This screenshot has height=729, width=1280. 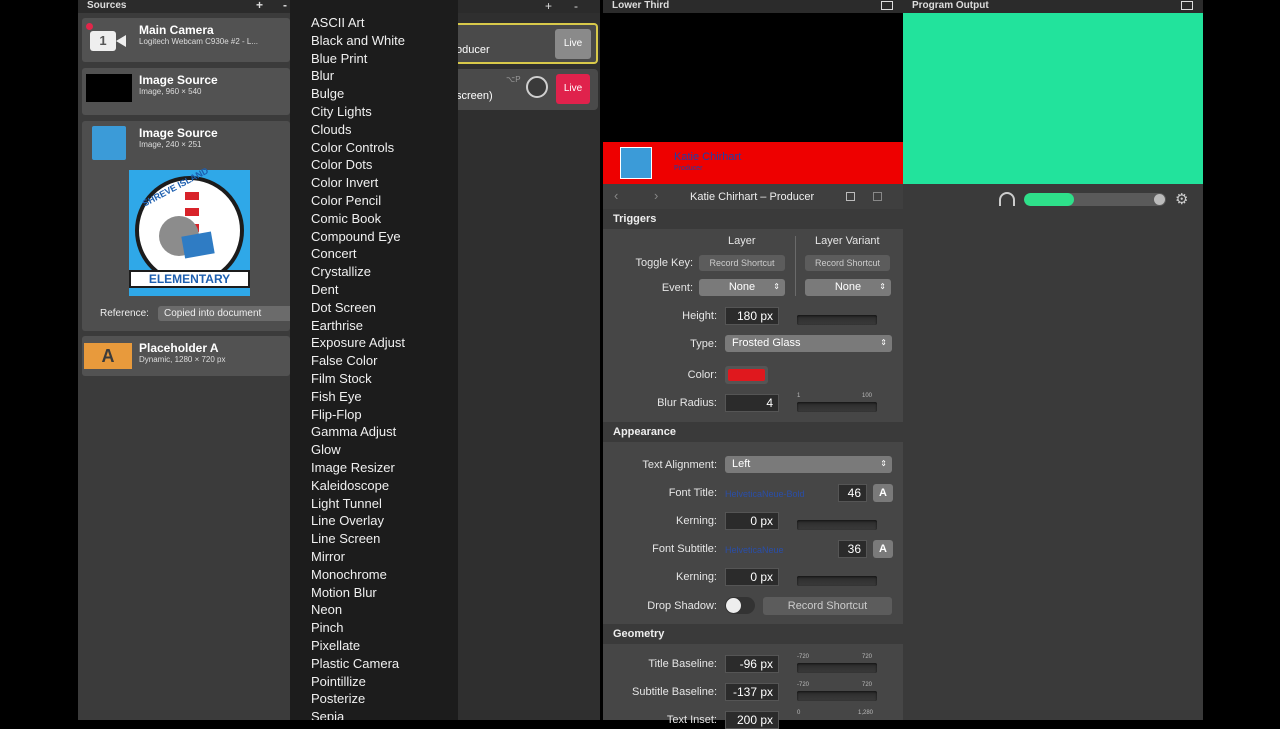 I want to click on menu-item: Image Resizer, so click(x=353, y=468).